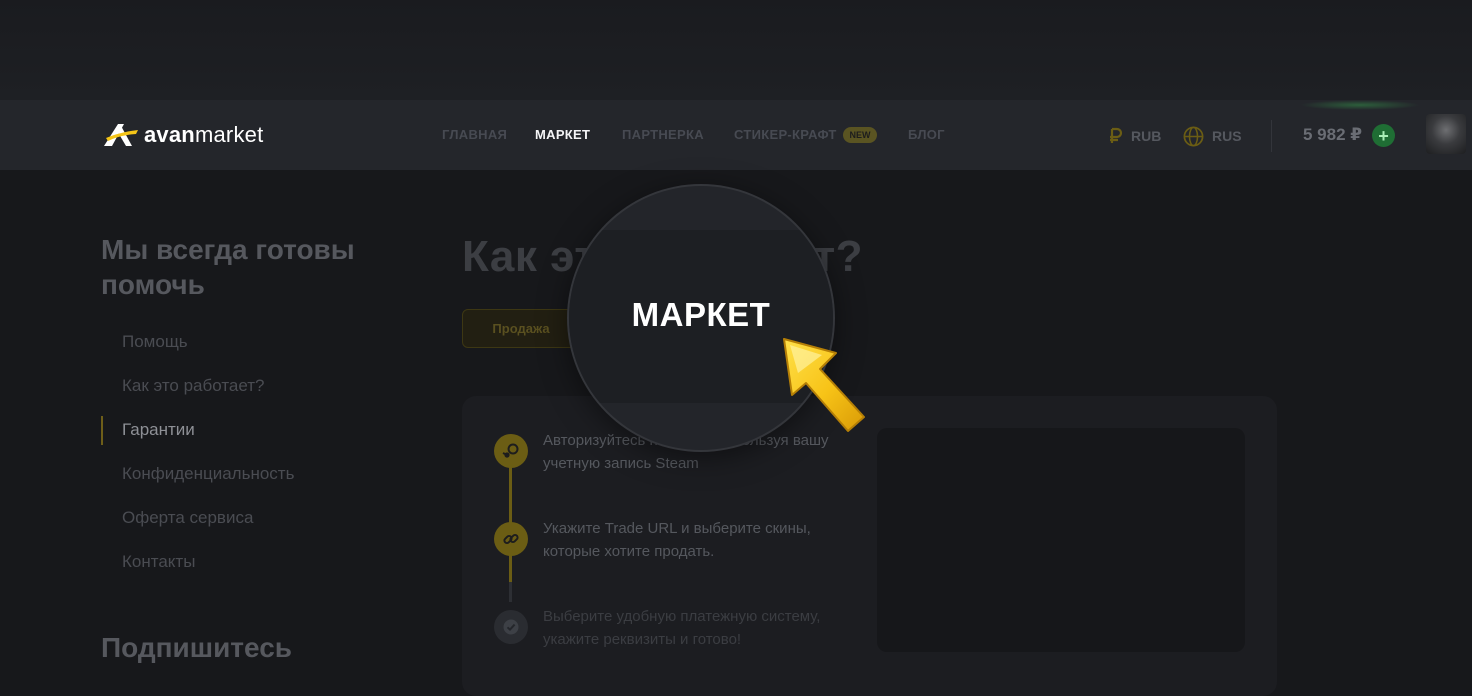  I want to click on add-funds-button: +, so click(1383, 135).